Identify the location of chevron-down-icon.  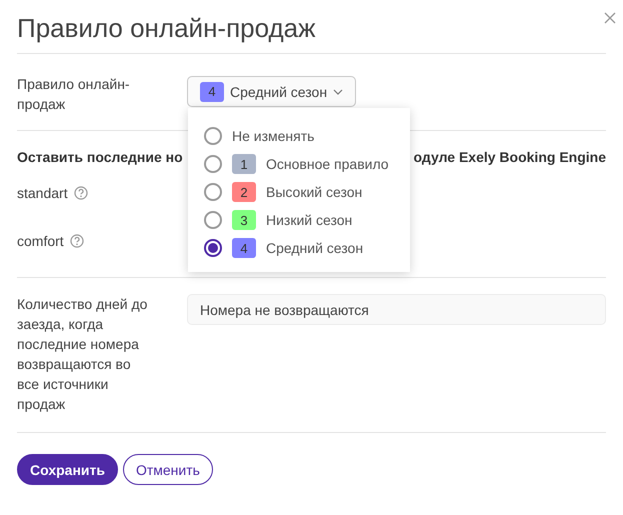
(338, 91).